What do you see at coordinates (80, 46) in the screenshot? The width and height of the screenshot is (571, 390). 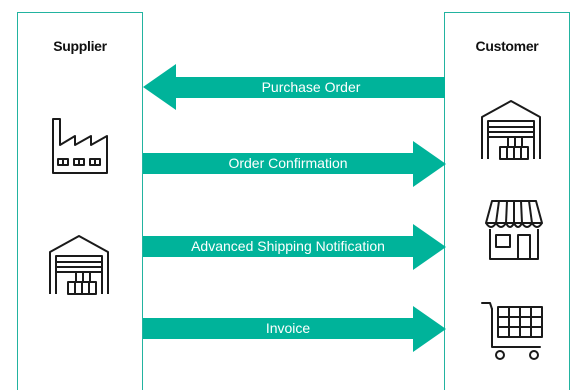 I see `supplier-title: Supplier` at bounding box center [80, 46].